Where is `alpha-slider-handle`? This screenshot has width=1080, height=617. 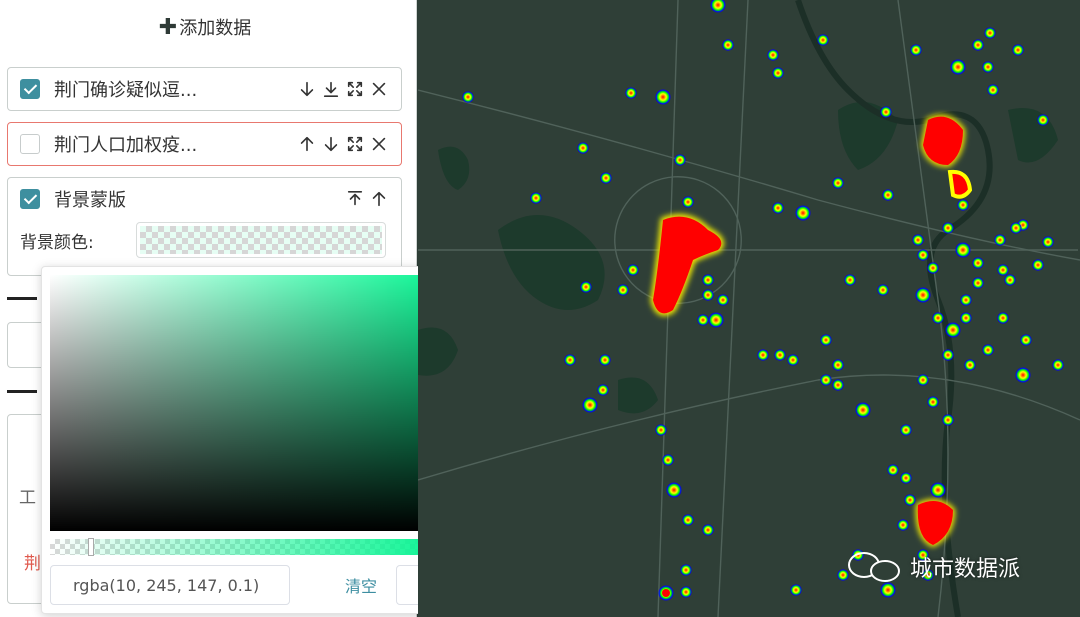 alpha-slider-handle is located at coordinates (91, 547).